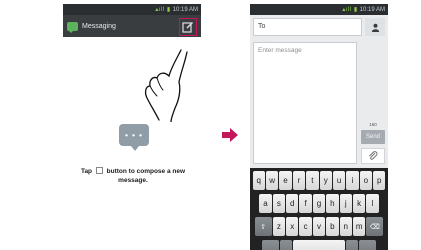 Image resolution: width=421 pixels, height=250 pixels. What do you see at coordinates (272, 180) in the screenshot?
I see `key: w` at bounding box center [272, 180].